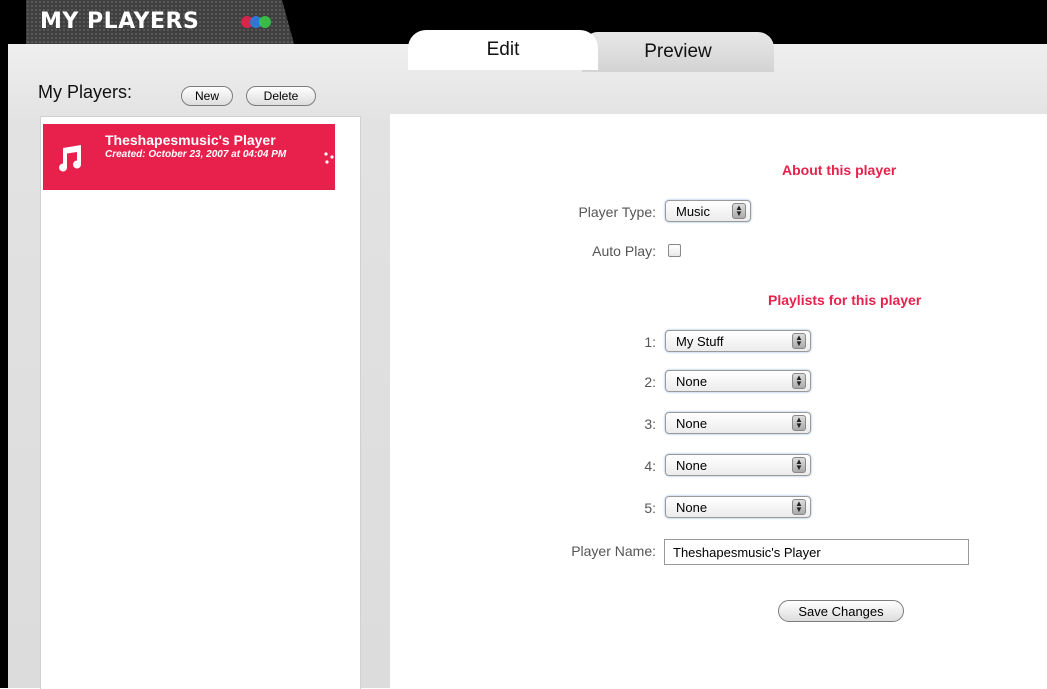 The image size is (1047, 689). I want to click on about-heading: About this player, so click(839, 170).